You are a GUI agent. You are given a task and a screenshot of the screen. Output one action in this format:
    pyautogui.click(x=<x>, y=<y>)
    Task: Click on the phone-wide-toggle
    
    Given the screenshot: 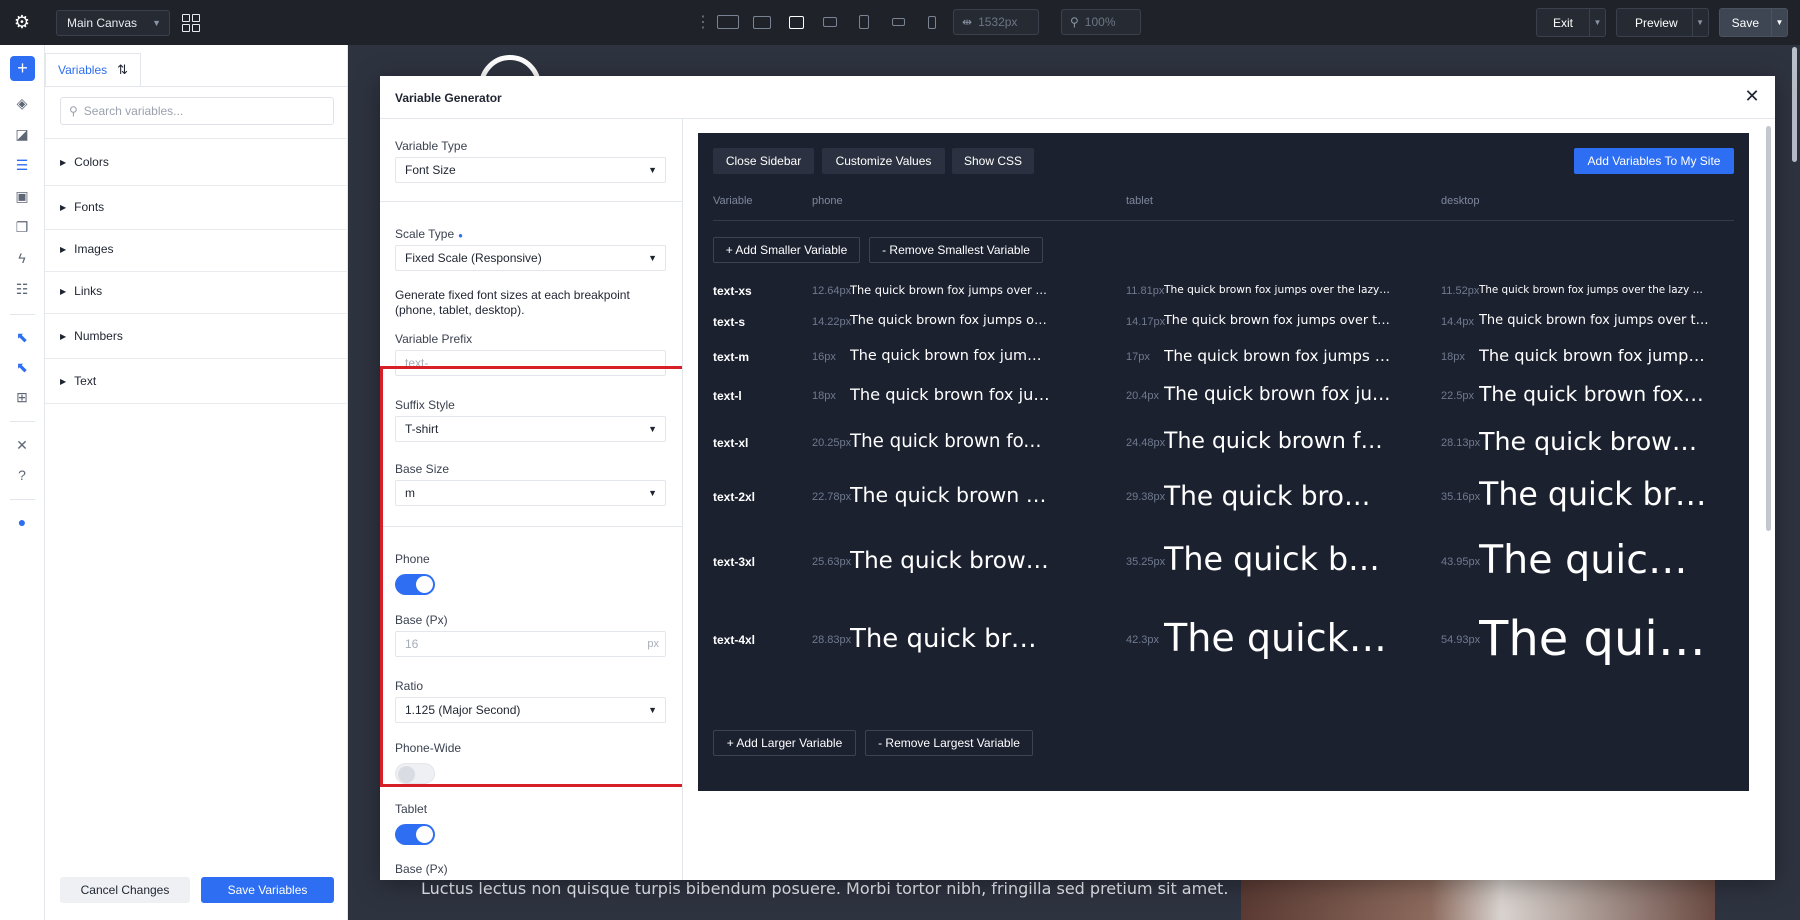 What is the action you would take?
    pyautogui.click(x=415, y=773)
    